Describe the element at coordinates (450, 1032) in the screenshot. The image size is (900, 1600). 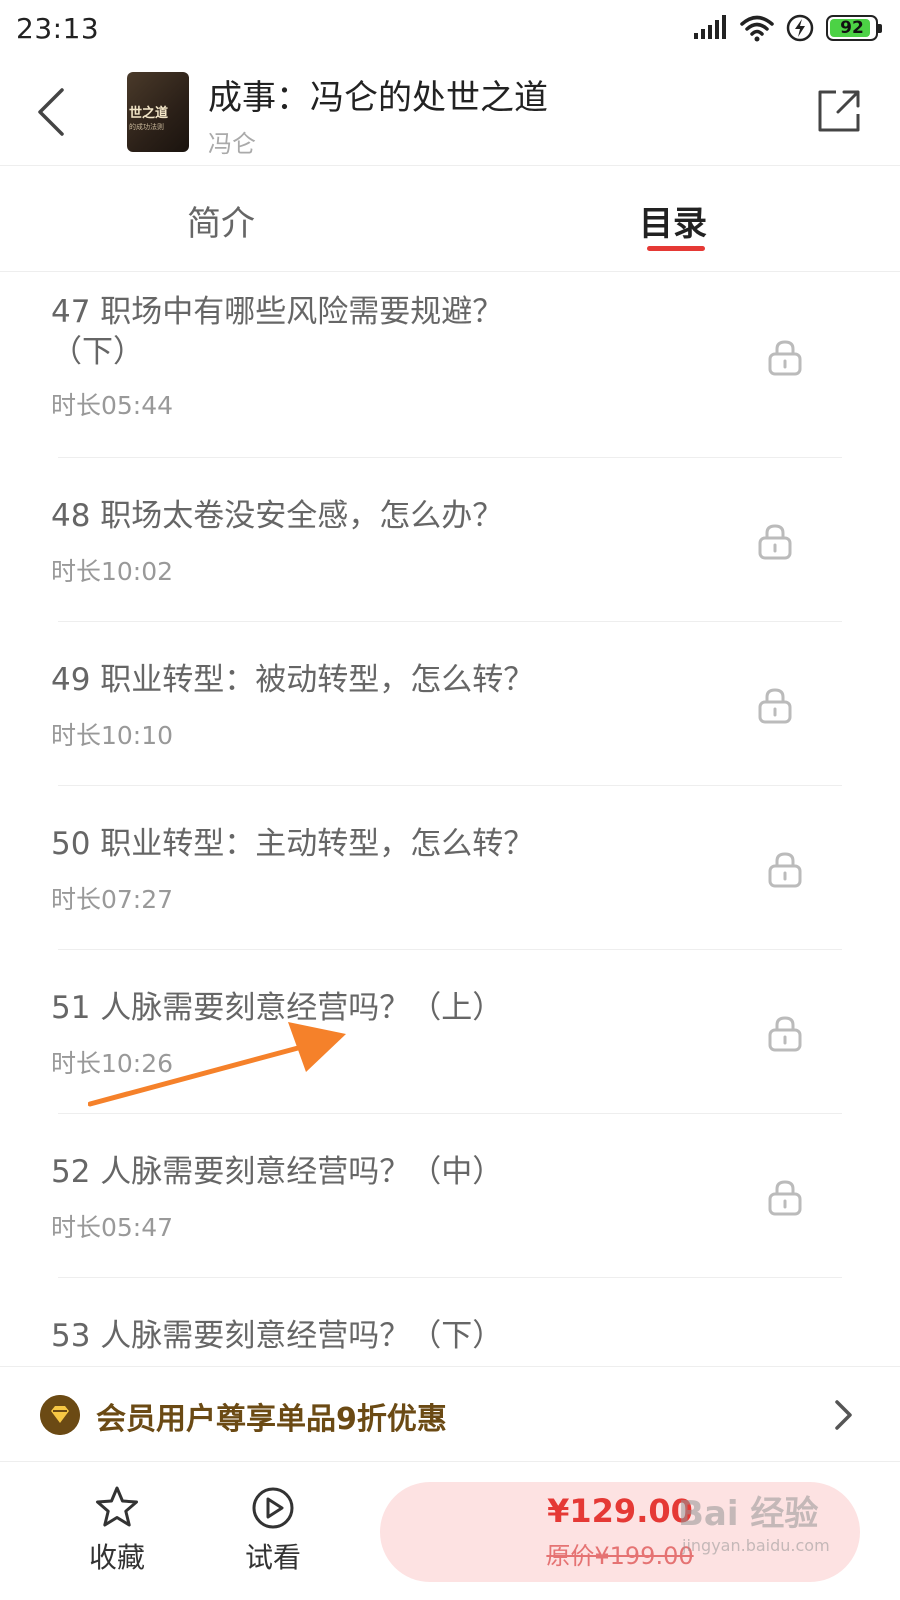
I see `chapter-item: 51 人脉需要刻意经营吗？（上） 时长10:26` at that location.